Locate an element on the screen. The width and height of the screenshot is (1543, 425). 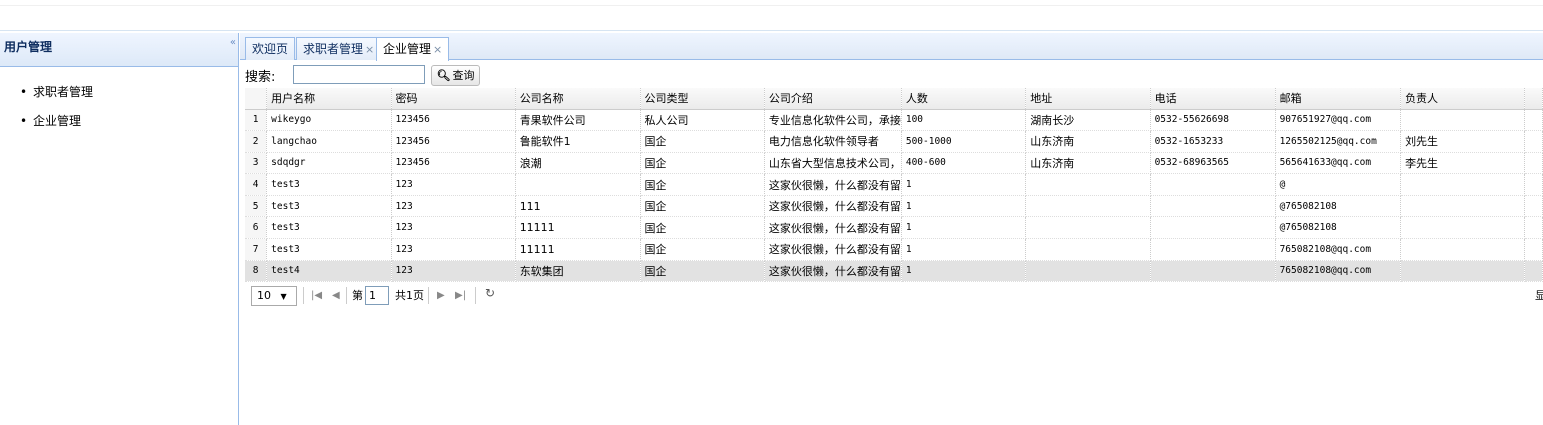
column-header: 人数 is located at coordinates (964, 99).